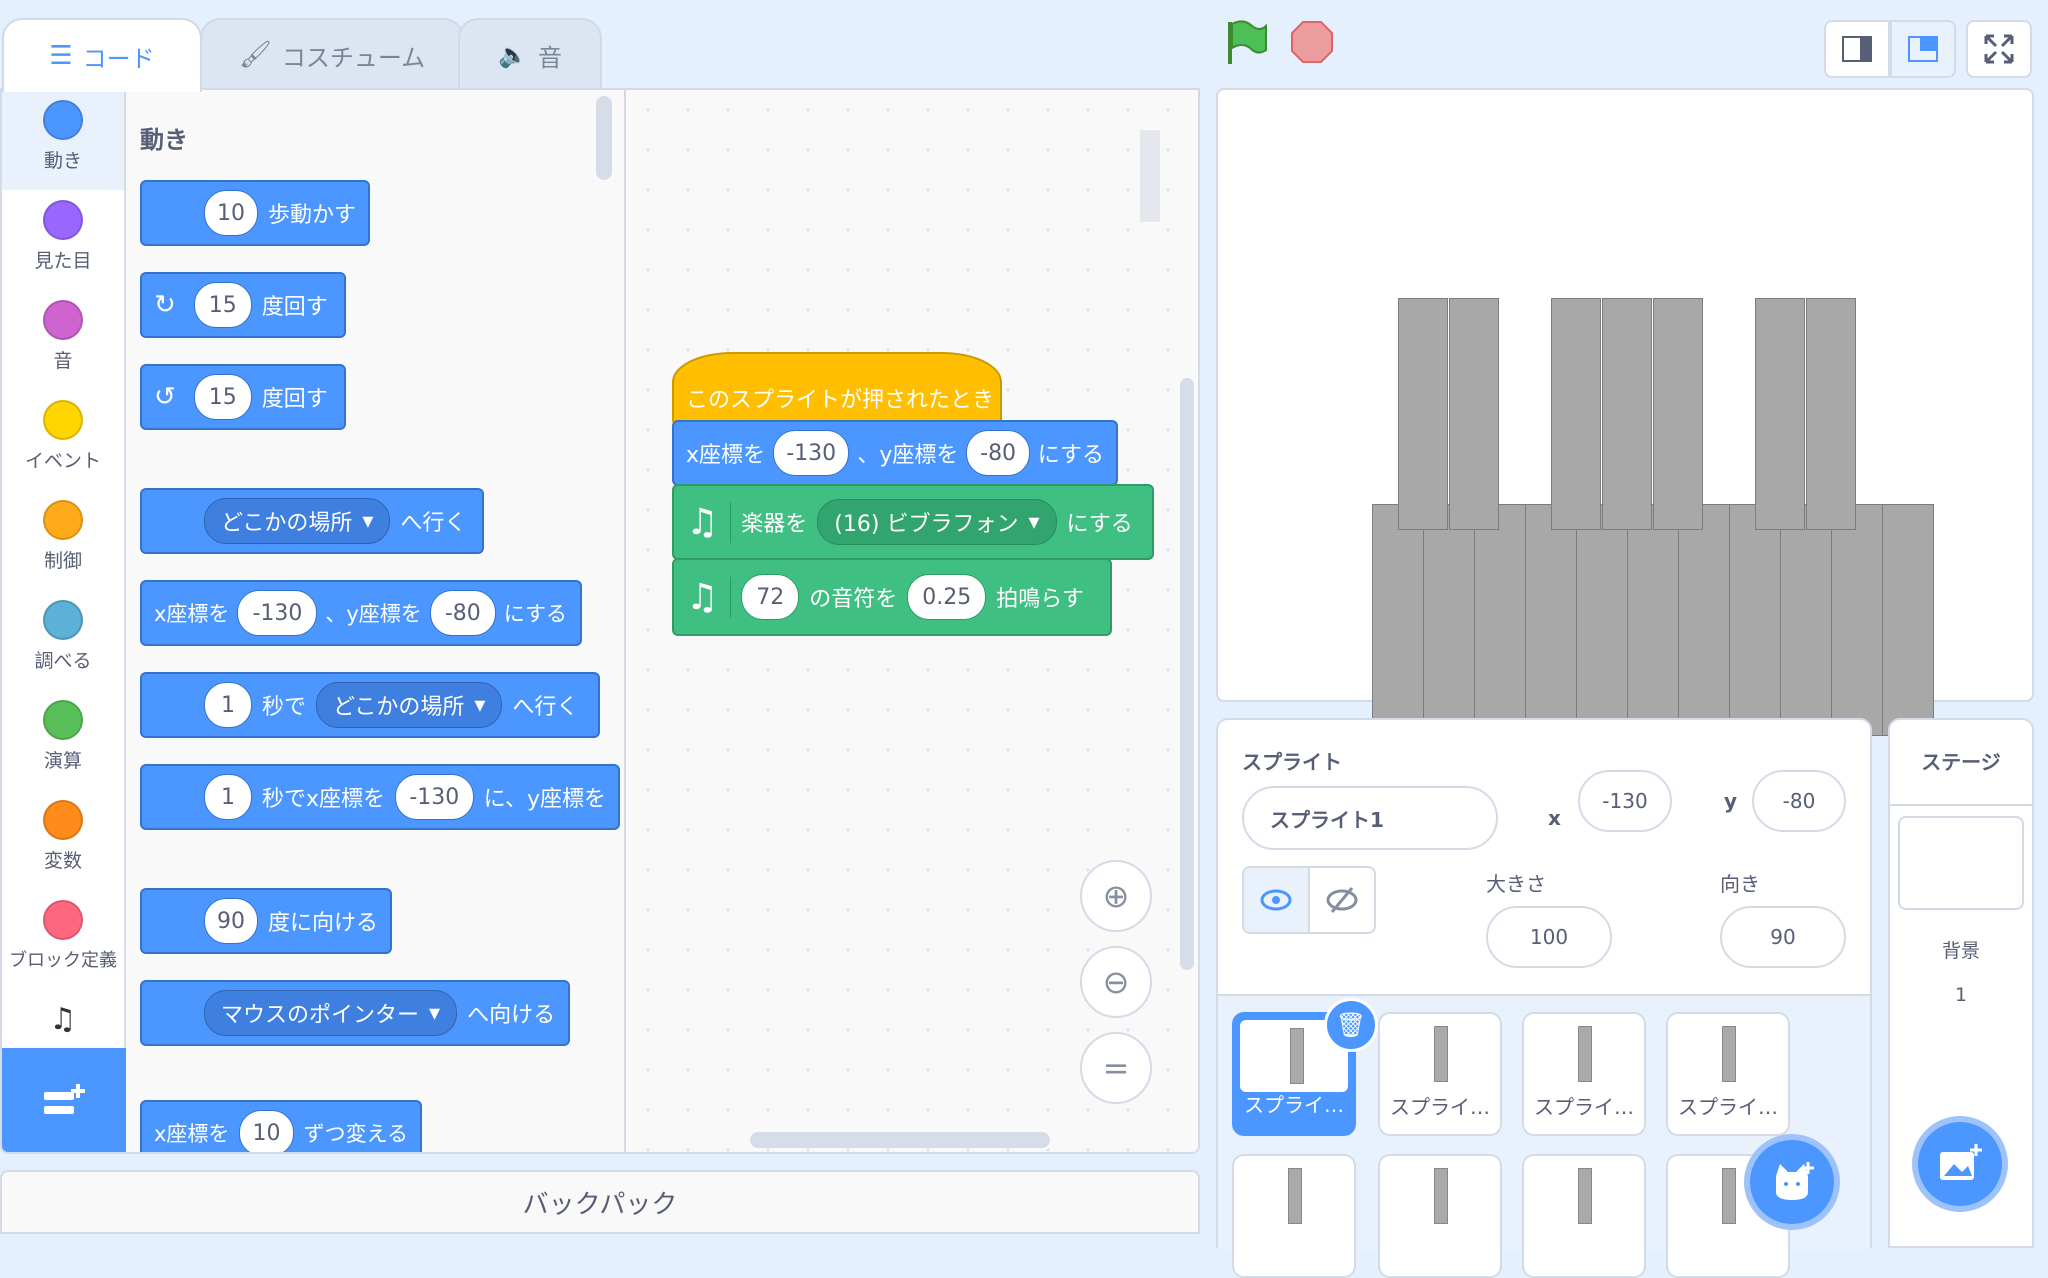  Describe the element at coordinates (1276, 900) in the screenshot. I see `show-sprite-button` at that location.